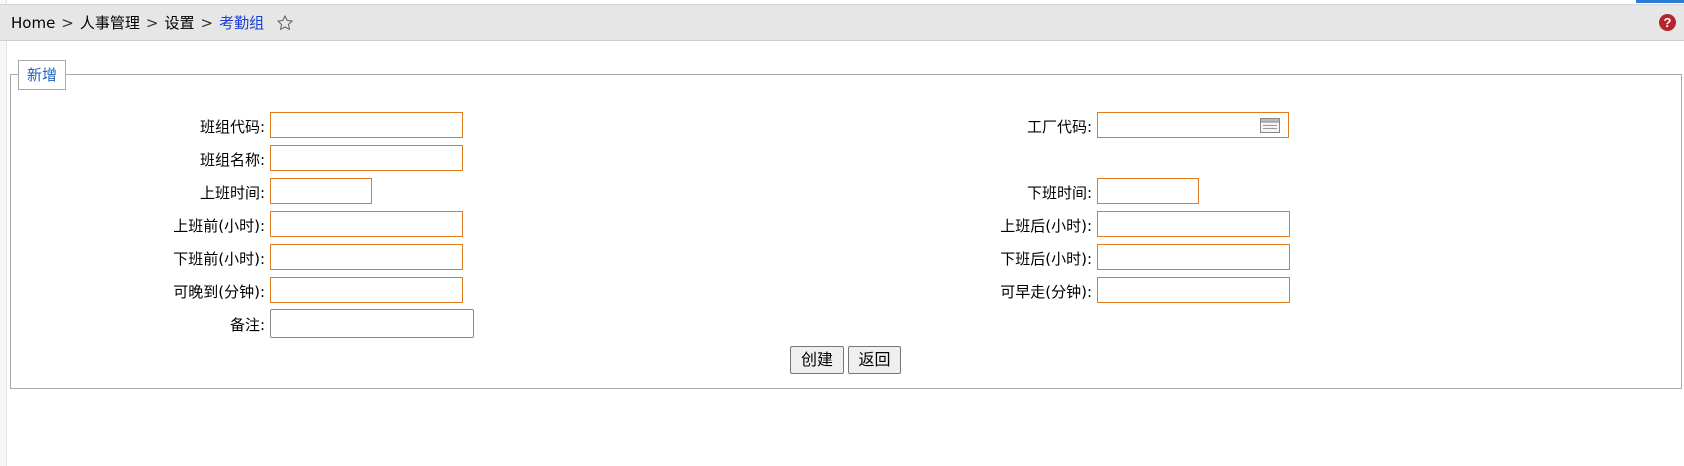 The image size is (1684, 466). What do you see at coordinates (366, 224) in the screenshot?
I see `before-work-input` at bounding box center [366, 224].